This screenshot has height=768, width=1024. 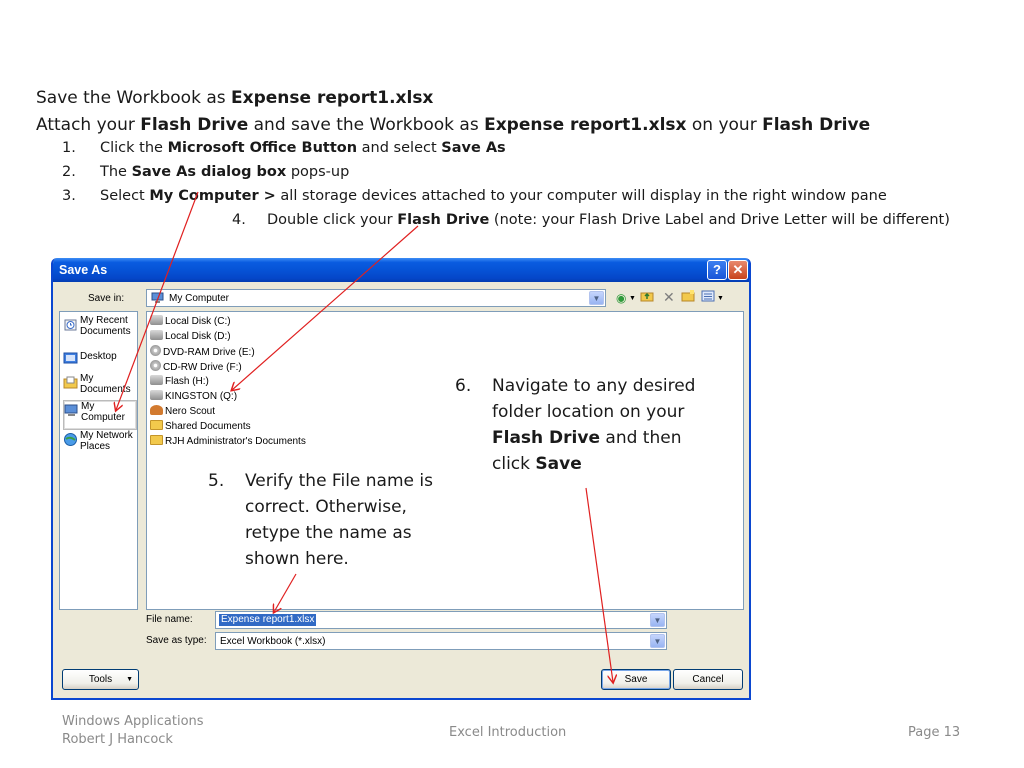 What do you see at coordinates (401, 270) in the screenshot?
I see `dialog-titlebar: Save As ? ✕` at bounding box center [401, 270].